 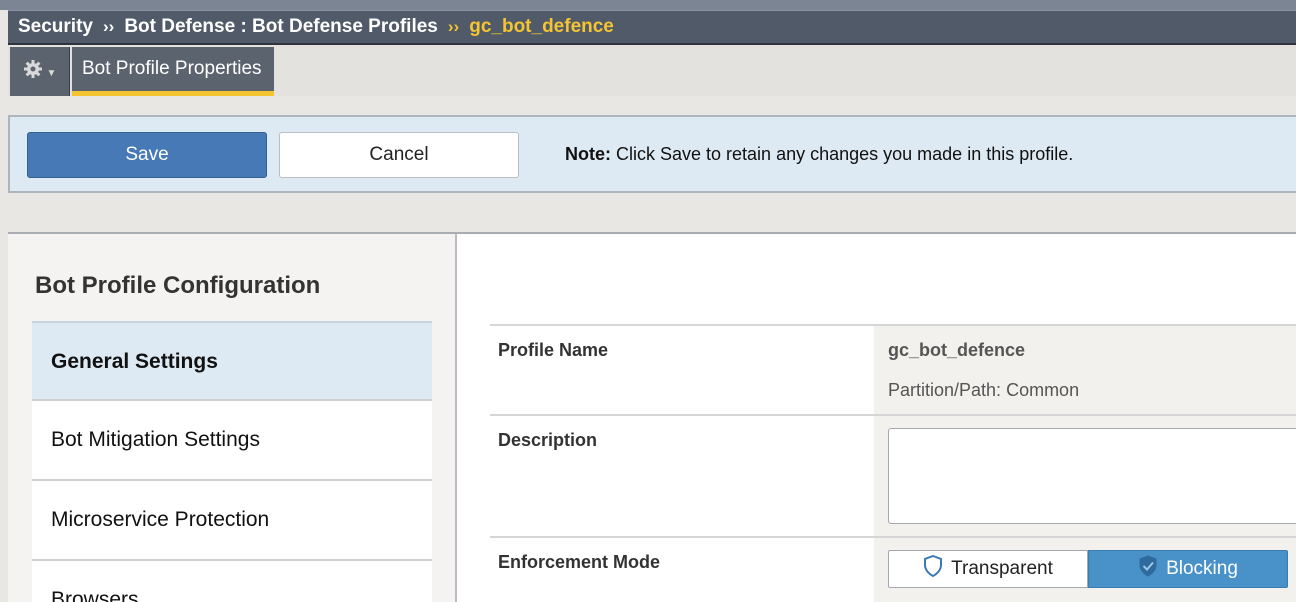 What do you see at coordinates (1202, 568) in the screenshot?
I see `blocking-label: Blocking` at bounding box center [1202, 568].